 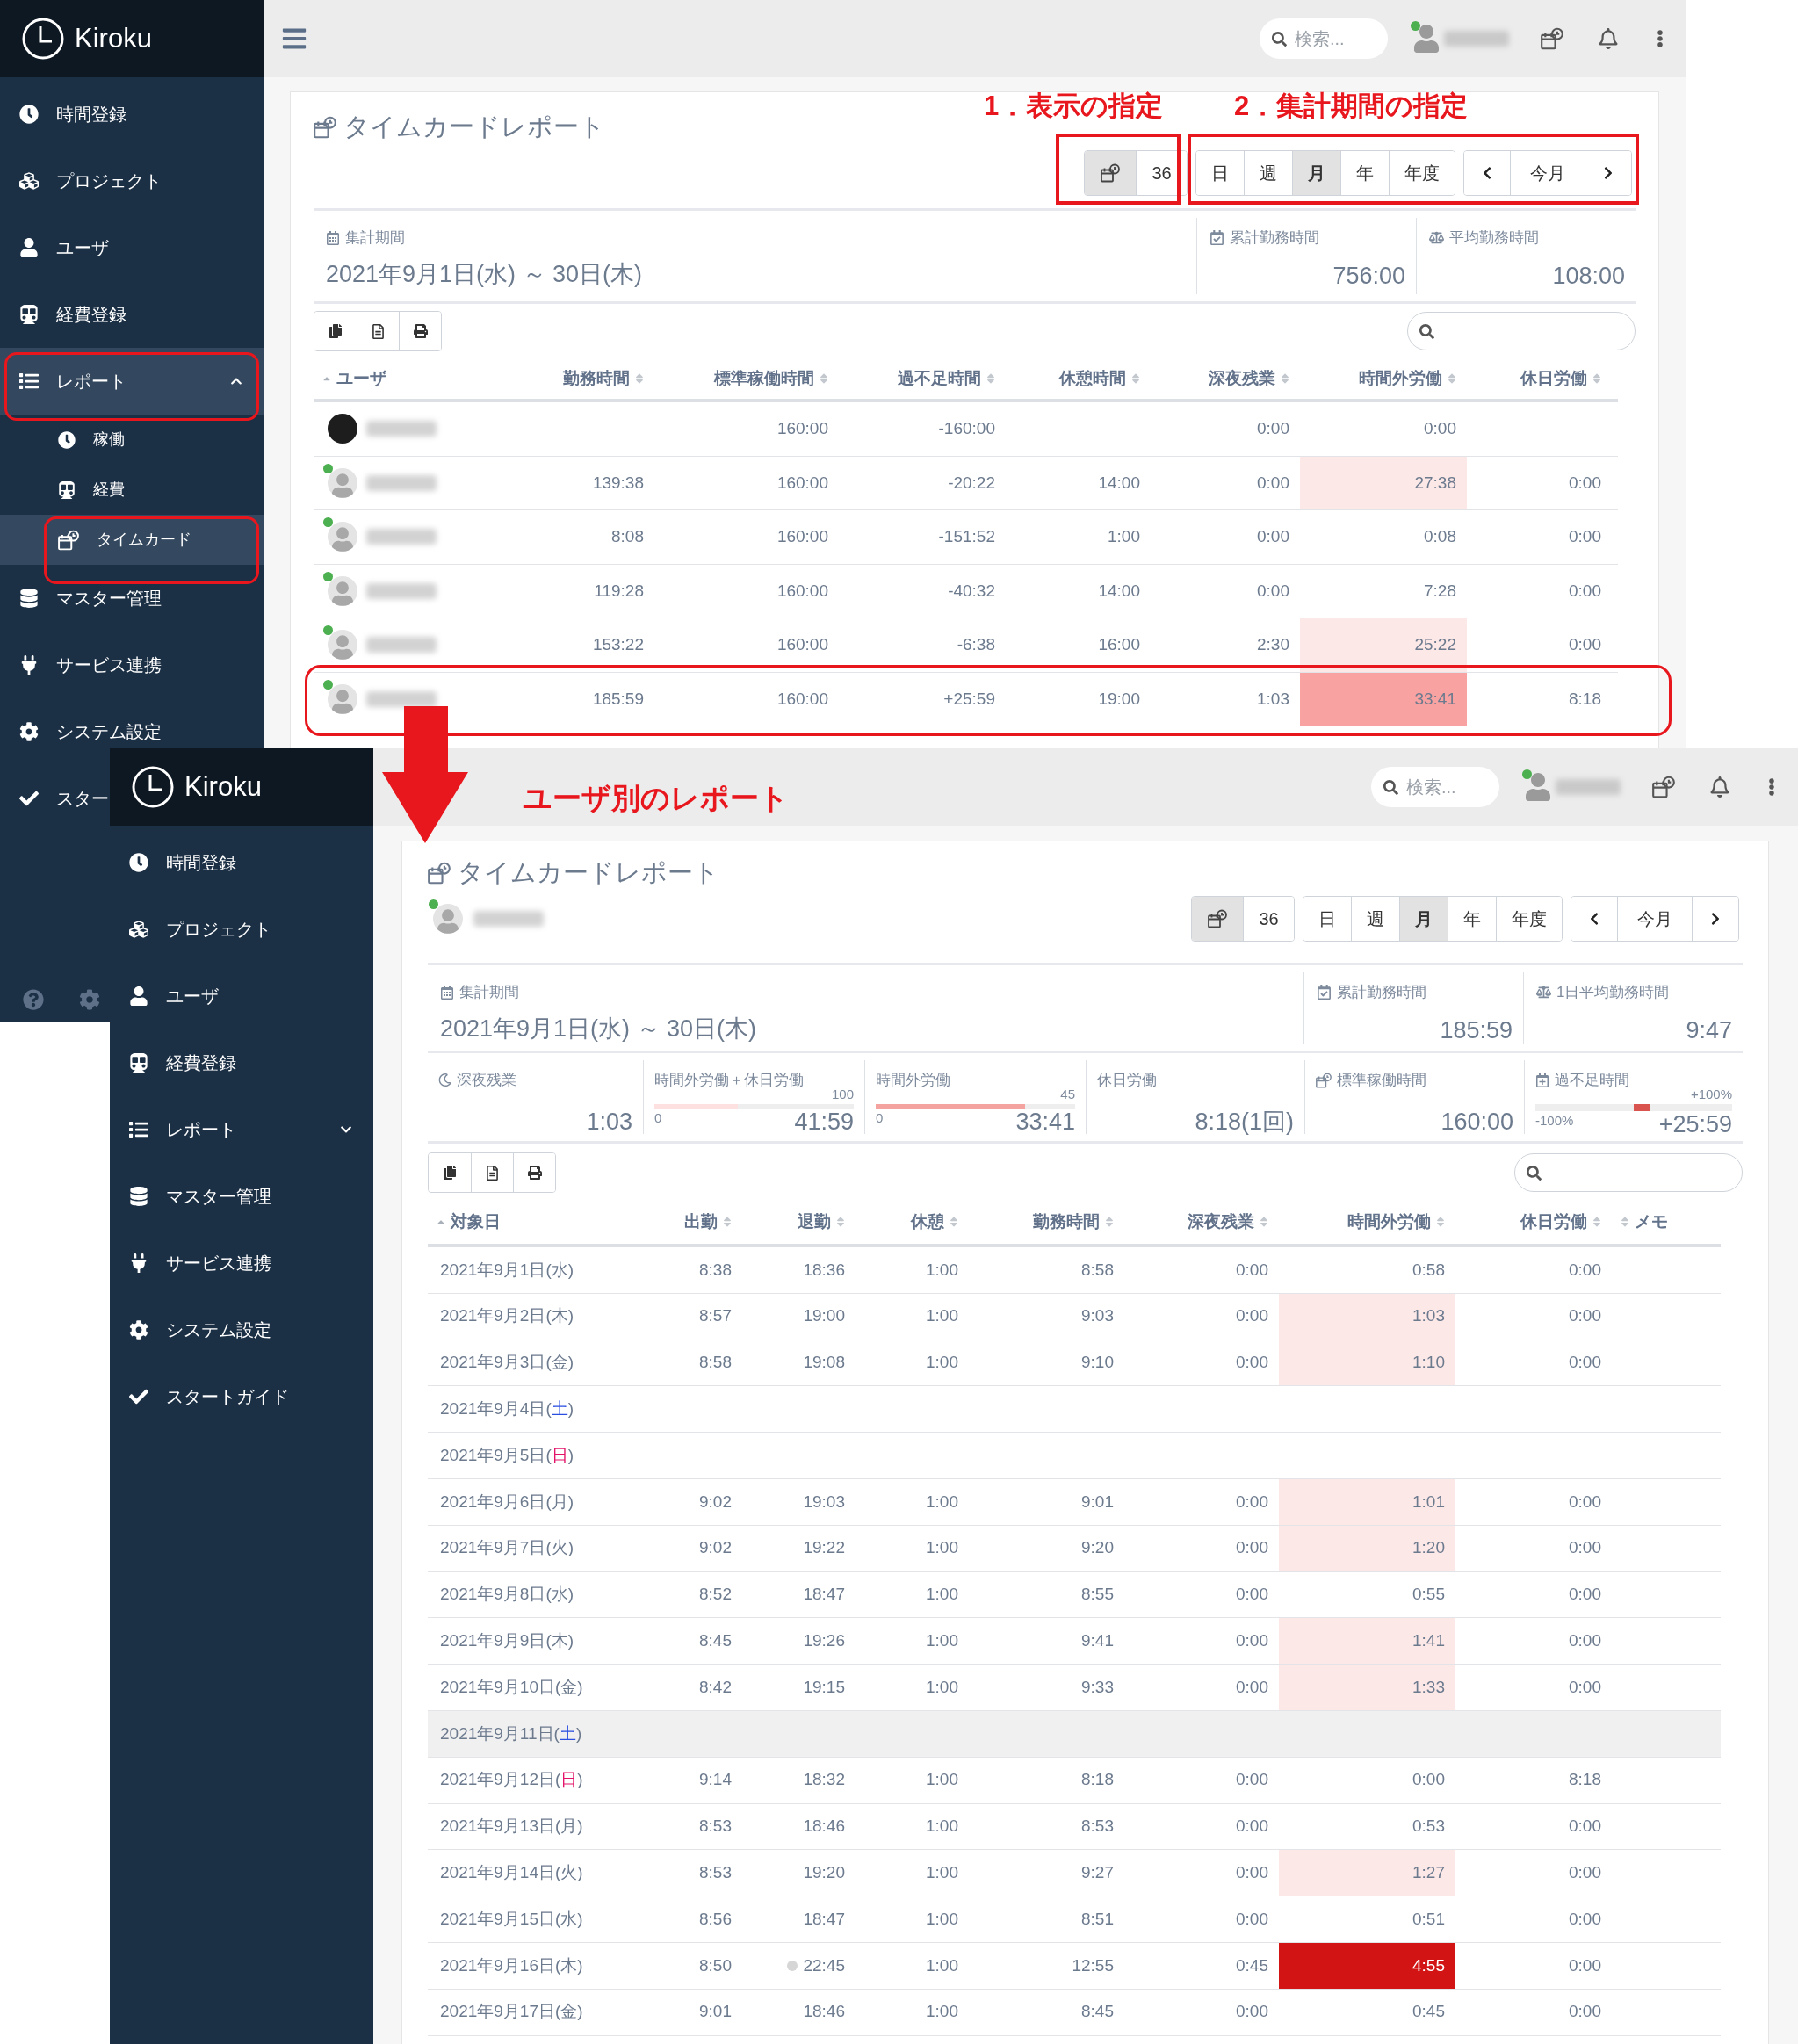 I want to click on gauge-max: +100%, so click(x=1711, y=1094).